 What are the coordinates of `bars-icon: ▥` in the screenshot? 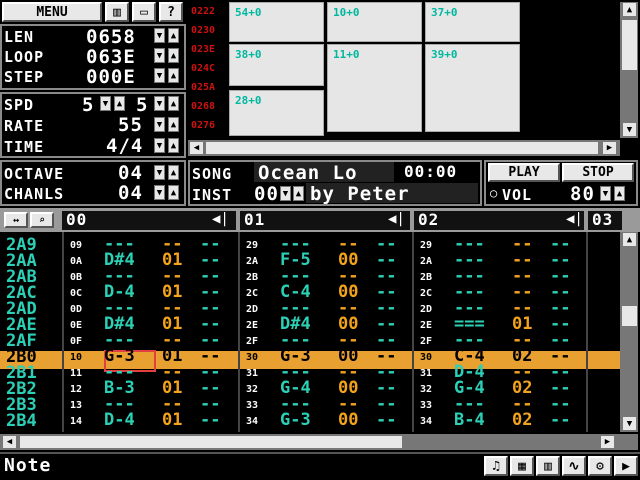 It's located at (117, 12).